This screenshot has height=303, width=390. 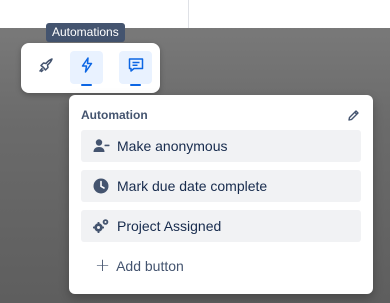 I want to click on card-toolbar, so click(x=90, y=68).